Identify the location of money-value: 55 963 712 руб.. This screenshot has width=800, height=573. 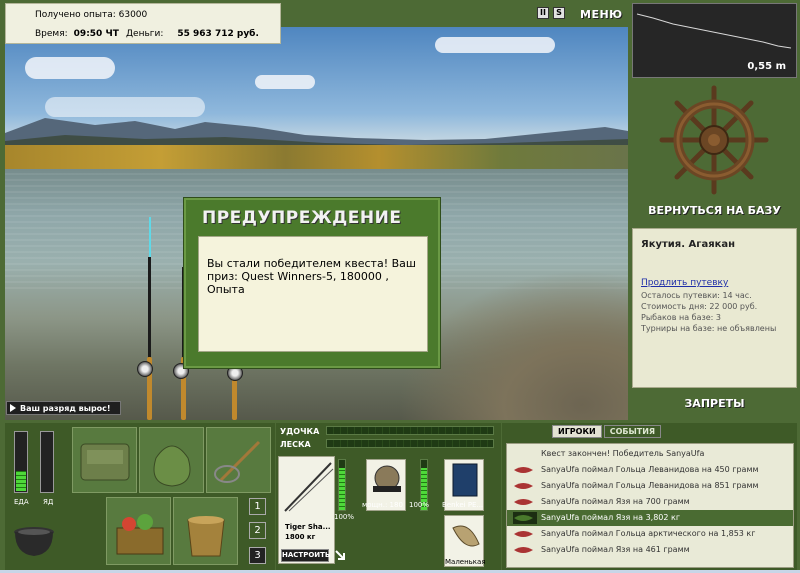
(218, 34).